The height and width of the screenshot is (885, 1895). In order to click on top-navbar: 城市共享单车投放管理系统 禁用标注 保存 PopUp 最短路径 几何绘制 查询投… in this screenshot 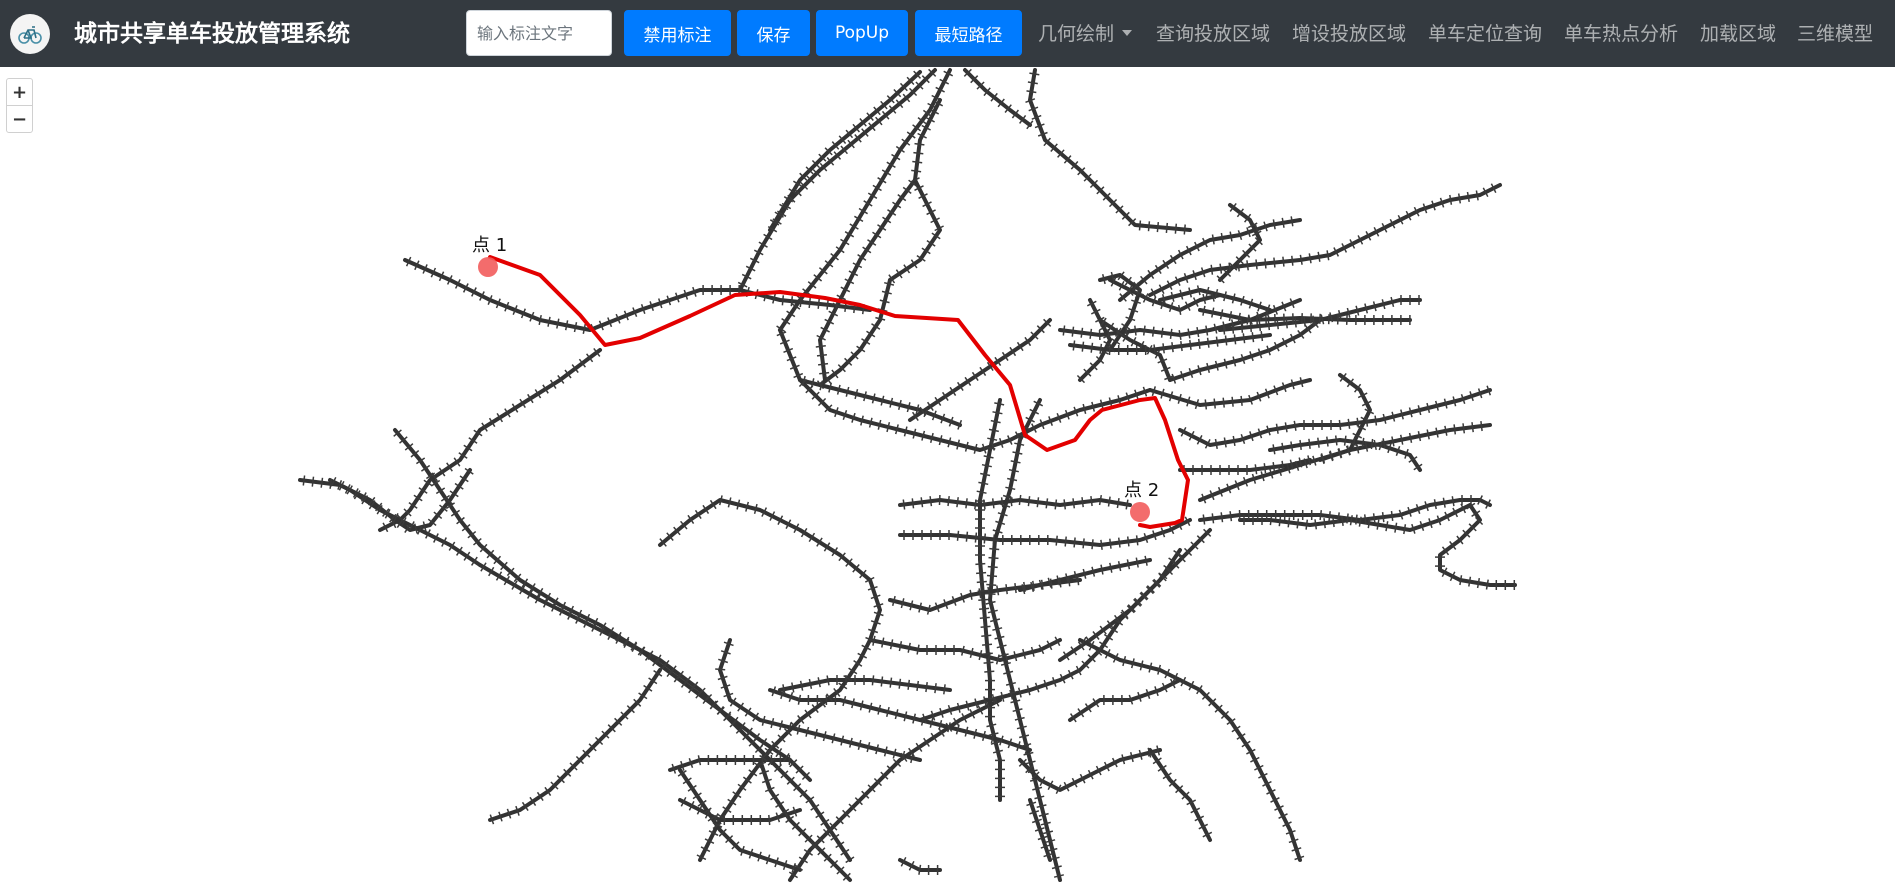, I will do `click(947, 33)`.